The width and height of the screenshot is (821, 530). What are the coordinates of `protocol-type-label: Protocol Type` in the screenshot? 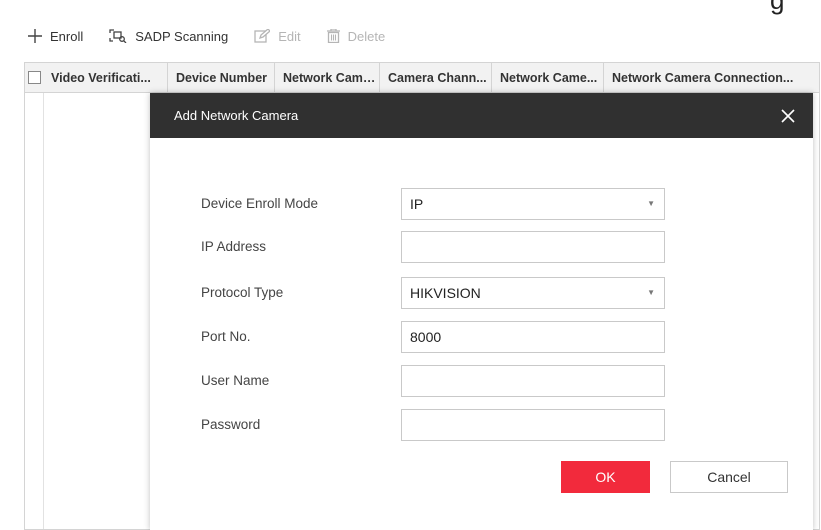 It's located at (242, 292).